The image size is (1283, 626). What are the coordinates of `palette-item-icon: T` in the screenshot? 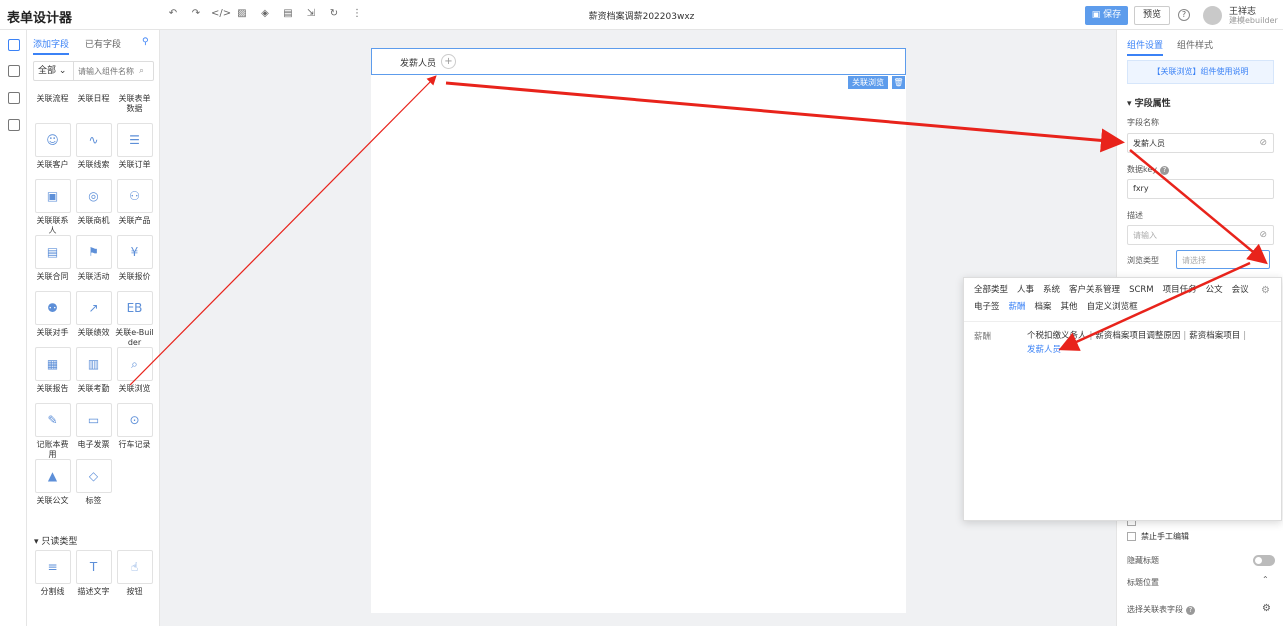 It's located at (93, 567).